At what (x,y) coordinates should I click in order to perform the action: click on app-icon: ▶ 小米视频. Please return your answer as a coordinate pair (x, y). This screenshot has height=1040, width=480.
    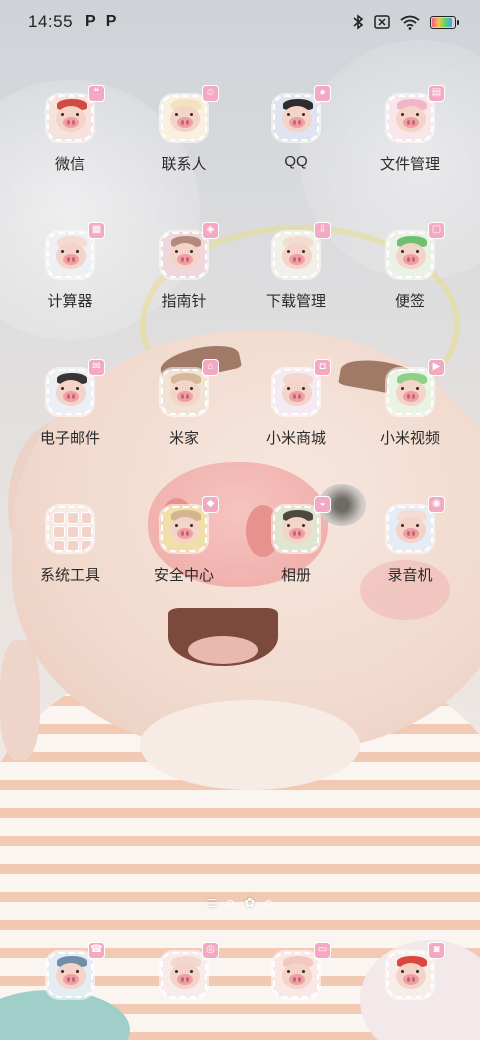
    Looking at the image, I should click on (410, 403).